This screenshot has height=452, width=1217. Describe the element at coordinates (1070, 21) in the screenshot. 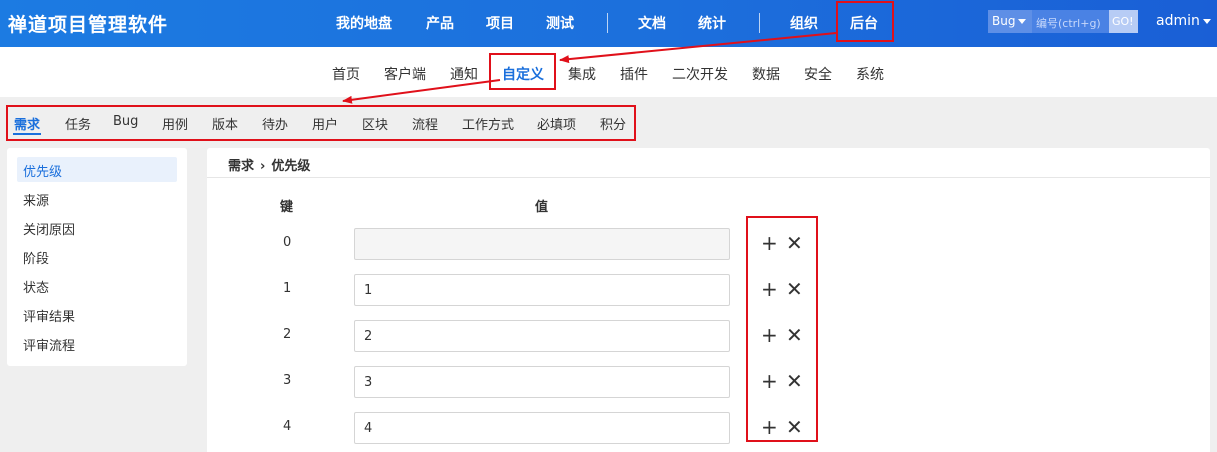

I see `search-input: 编号(ctrl+g)` at that location.